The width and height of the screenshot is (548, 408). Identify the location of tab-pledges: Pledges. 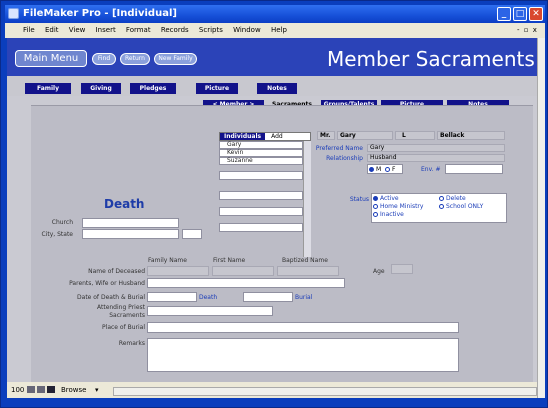
(153, 88).